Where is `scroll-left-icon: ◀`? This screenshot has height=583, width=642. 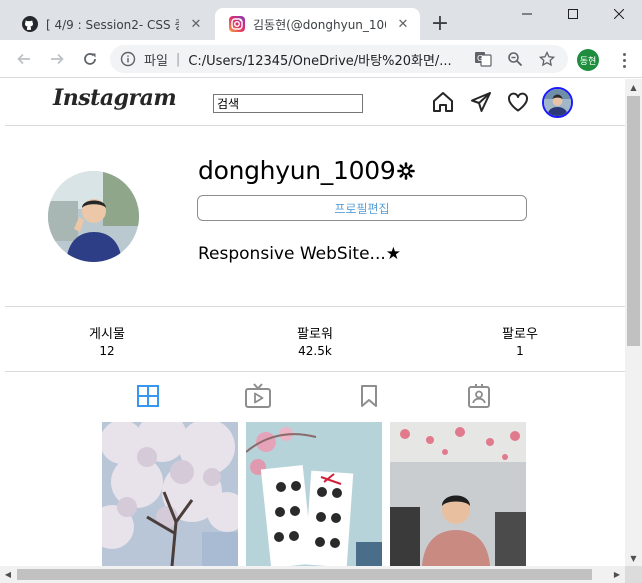 scroll-left-icon: ◀ is located at coordinates (8, 574).